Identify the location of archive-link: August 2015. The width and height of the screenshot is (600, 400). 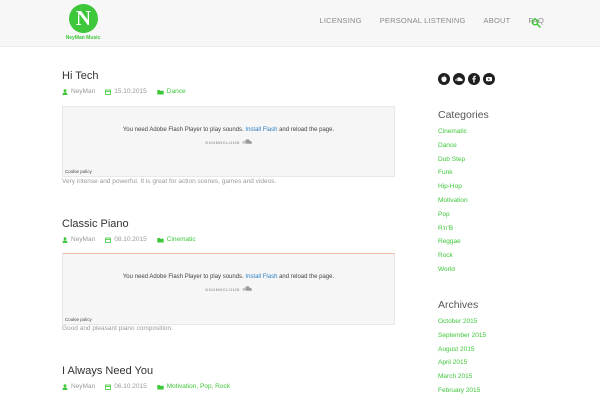
(456, 349).